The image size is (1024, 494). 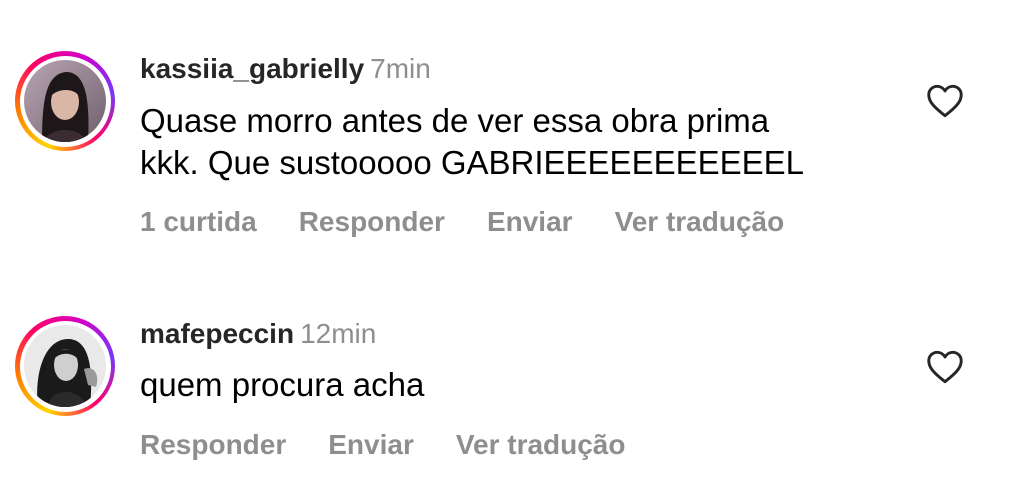 What do you see at coordinates (252, 68) in the screenshot?
I see `username: kassiia_gabrielly` at bounding box center [252, 68].